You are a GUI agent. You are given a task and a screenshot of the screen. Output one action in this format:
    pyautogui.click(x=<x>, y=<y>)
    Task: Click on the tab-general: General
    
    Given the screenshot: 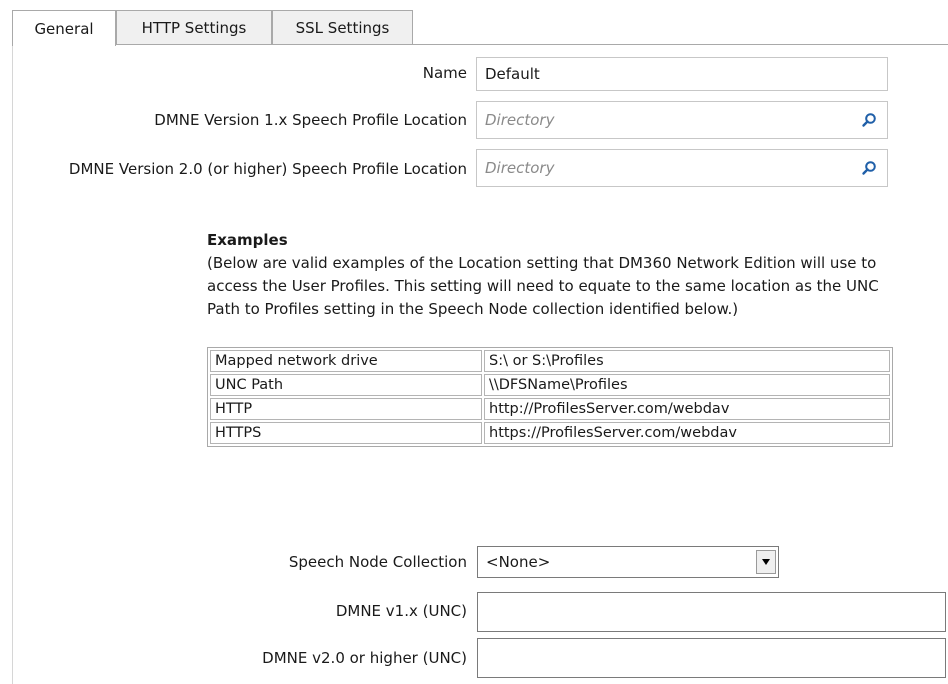 What is the action you would take?
    pyautogui.click(x=64, y=28)
    